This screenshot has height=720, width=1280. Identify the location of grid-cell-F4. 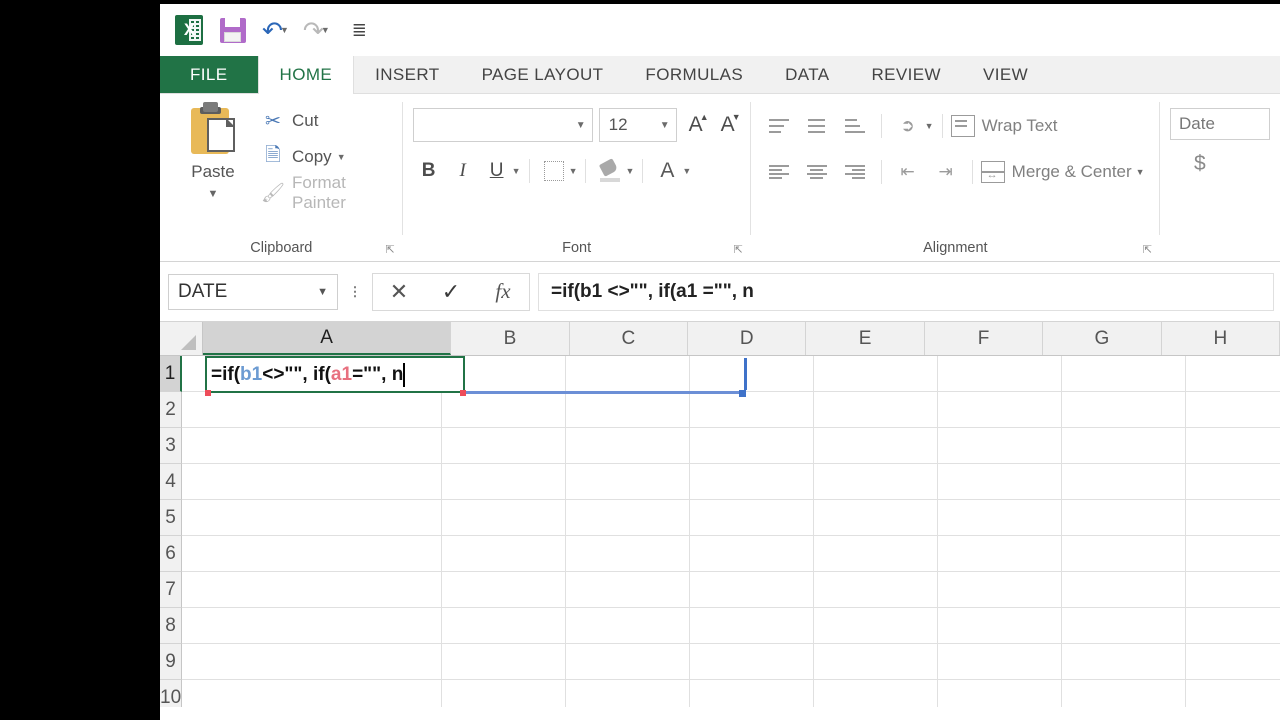
(1000, 482).